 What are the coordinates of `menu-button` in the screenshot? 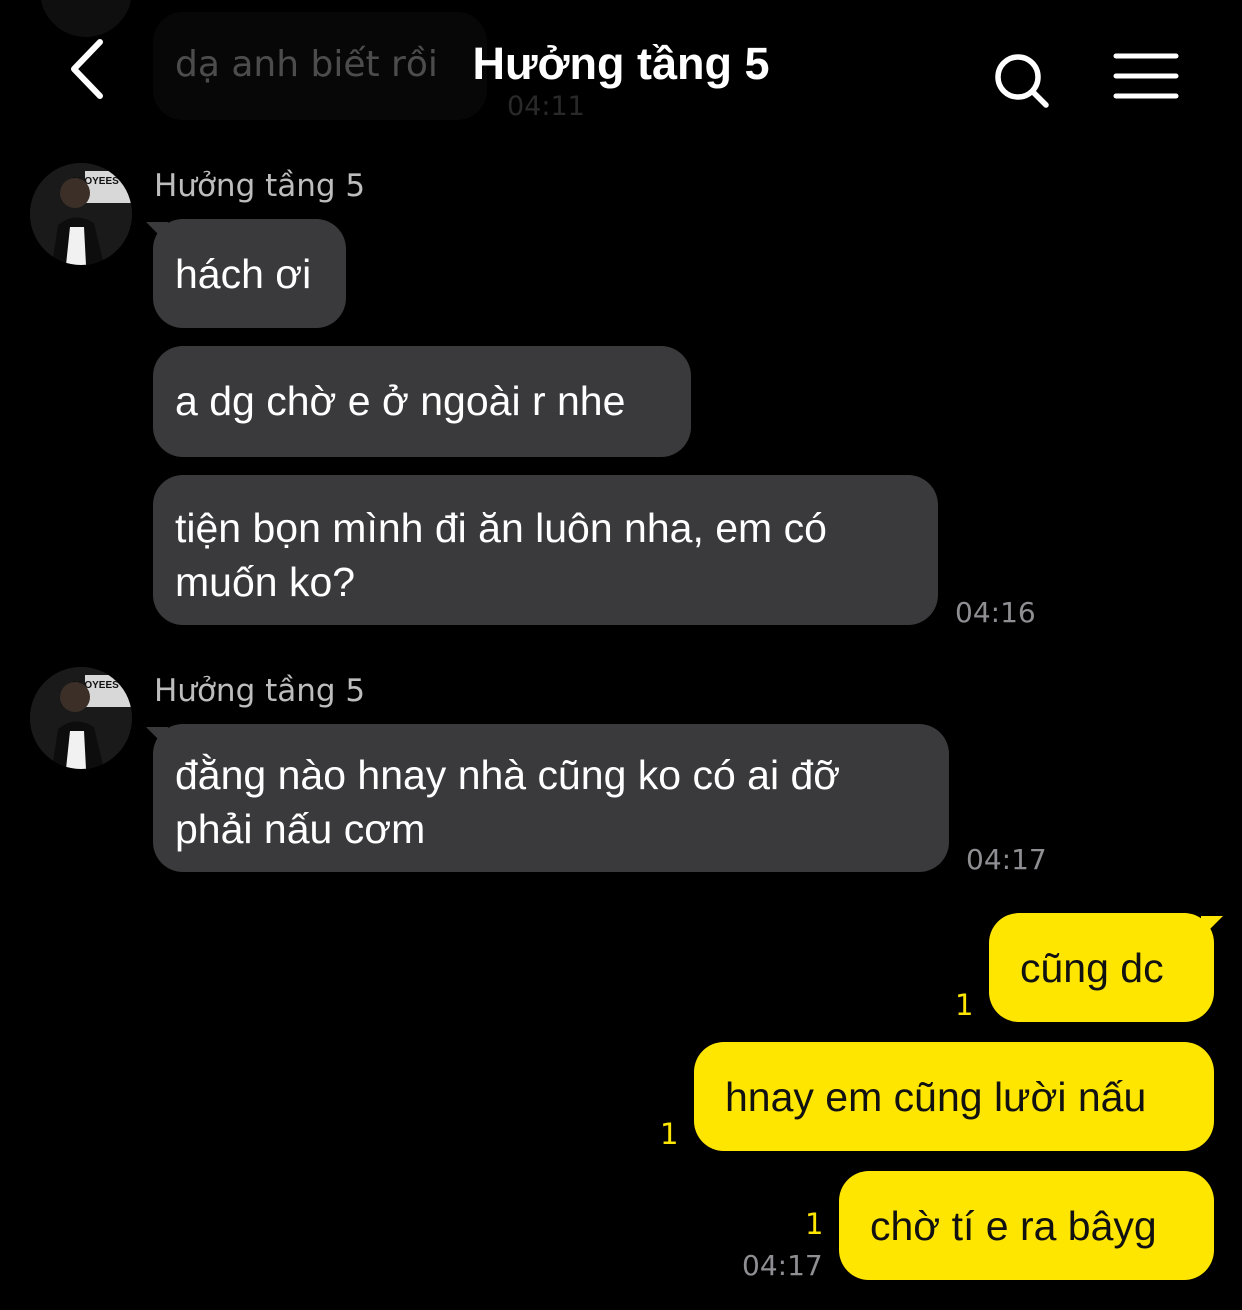 It's located at (1146, 76).